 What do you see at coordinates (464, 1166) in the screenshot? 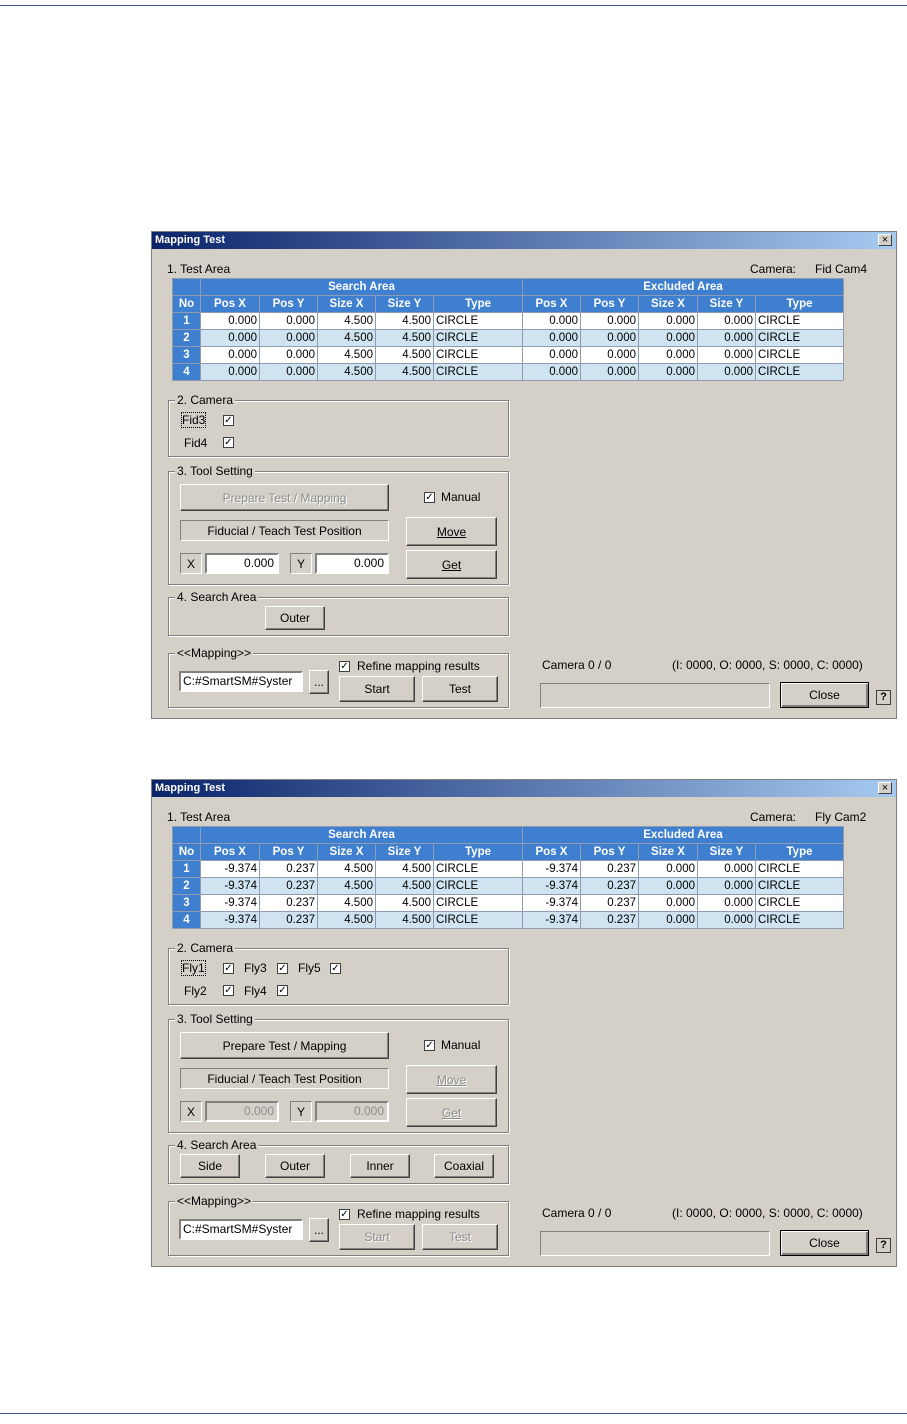
I see `coaxial-button: Coaxial` at bounding box center [464, 1166].